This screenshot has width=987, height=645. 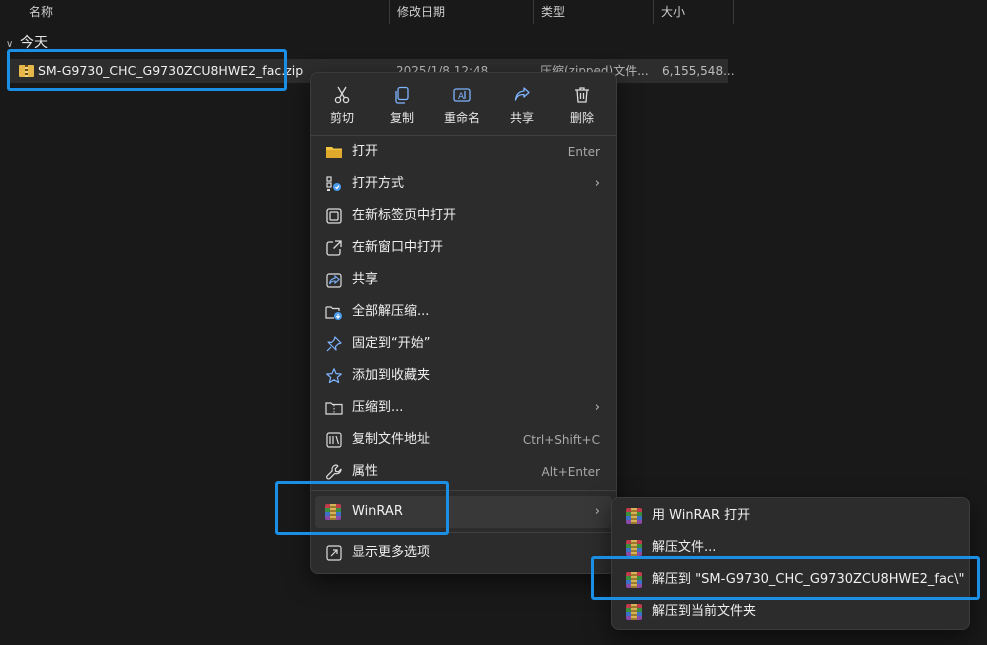 I want to click on highlight-box-winrar, so click(x=362, y=508).